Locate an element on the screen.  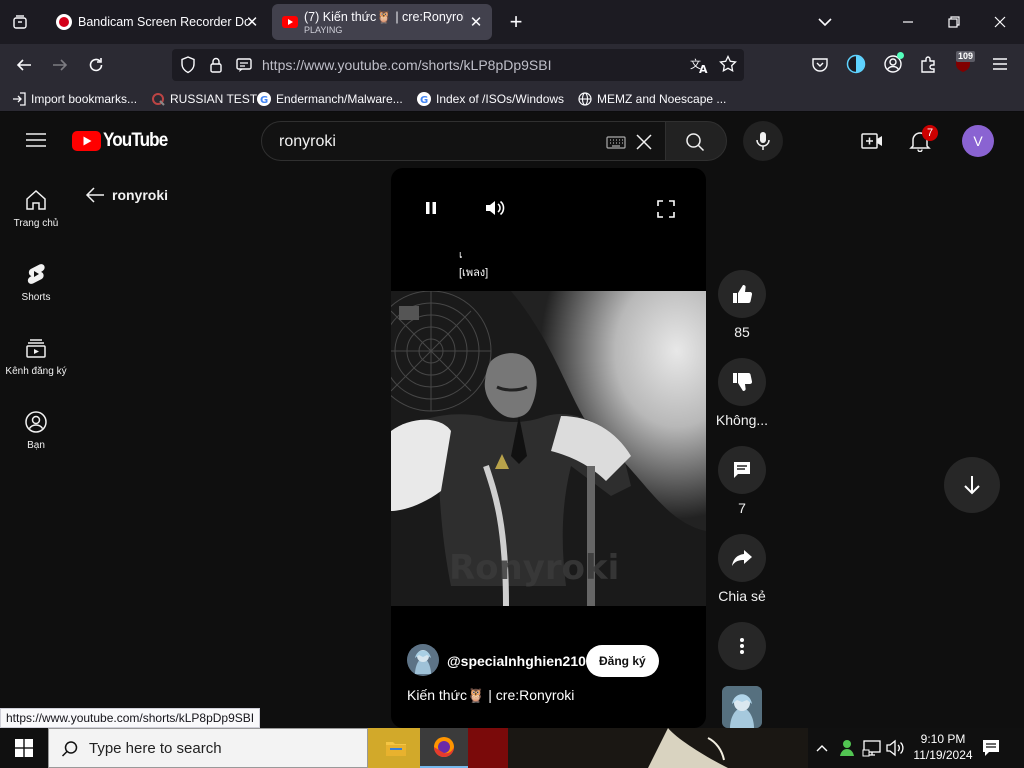
channel-handle: @specialnhghien210 is located at coordinates (516, 661).